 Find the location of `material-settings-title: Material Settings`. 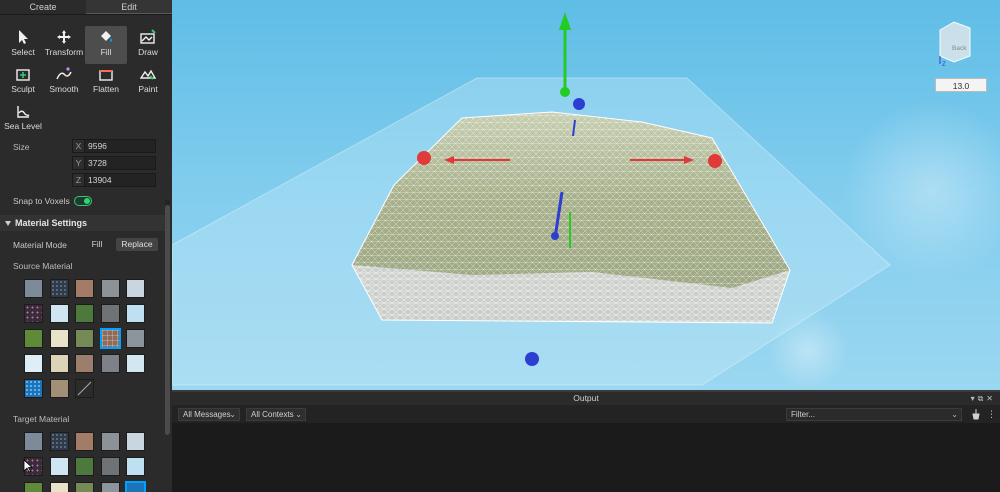

material-settings-title: Material Settings is located at coordinates (51, 223).